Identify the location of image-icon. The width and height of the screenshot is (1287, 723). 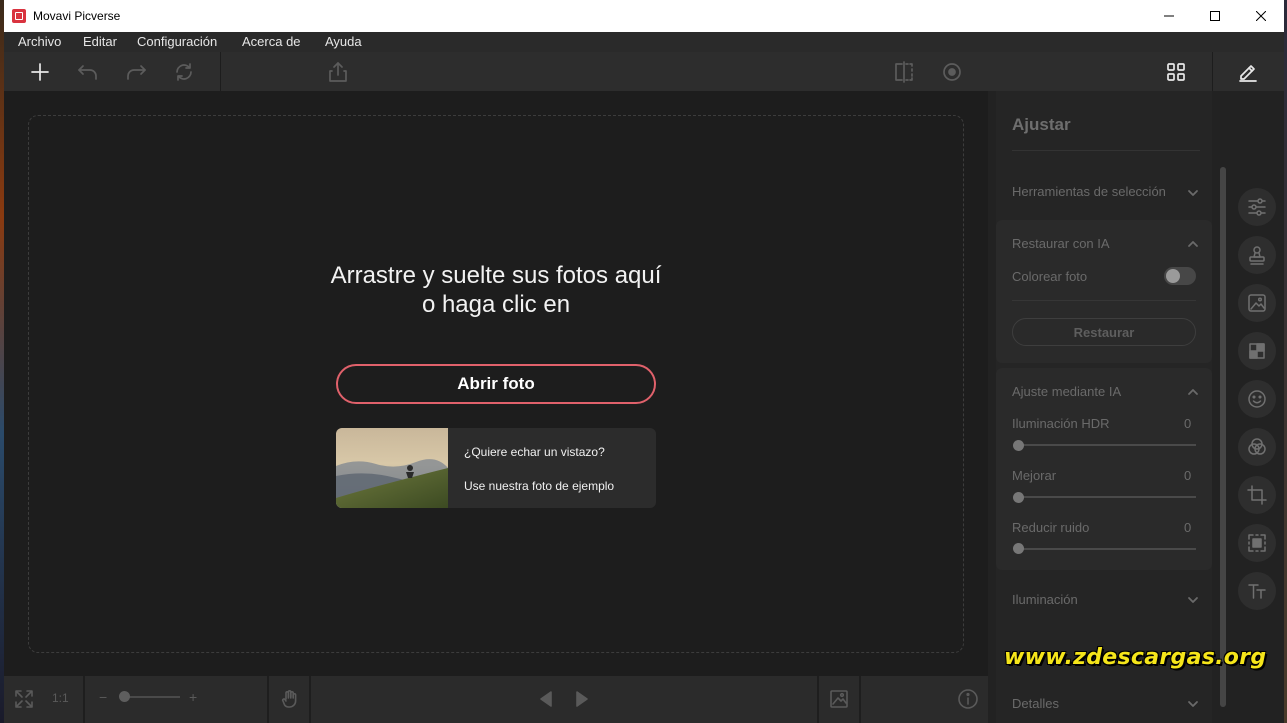
(1257, 303).